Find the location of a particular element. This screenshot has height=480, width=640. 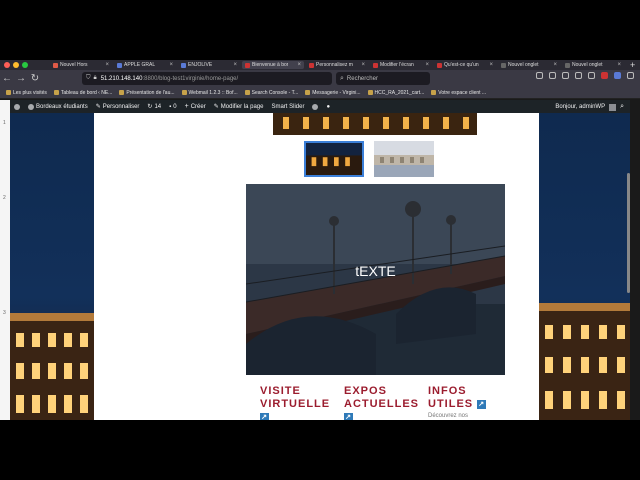

slide-image-top is located at coordinates (375, 124).